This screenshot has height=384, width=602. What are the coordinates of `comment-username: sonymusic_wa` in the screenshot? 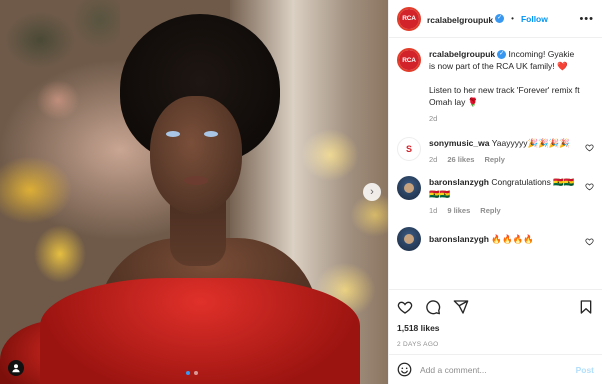 It's located at (459, 143).